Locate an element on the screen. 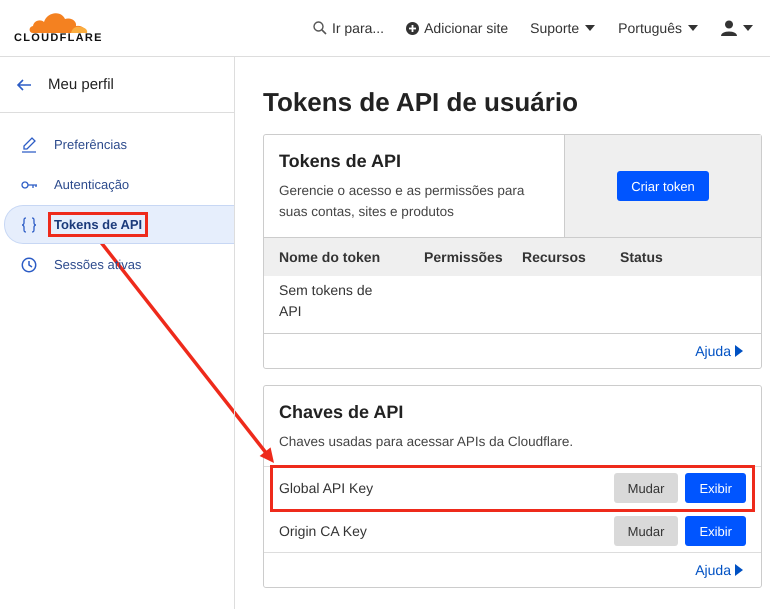 The width and height of the screenshot is (770, 609). key-name: Origin CA Key is located at coordinates (323, 531).